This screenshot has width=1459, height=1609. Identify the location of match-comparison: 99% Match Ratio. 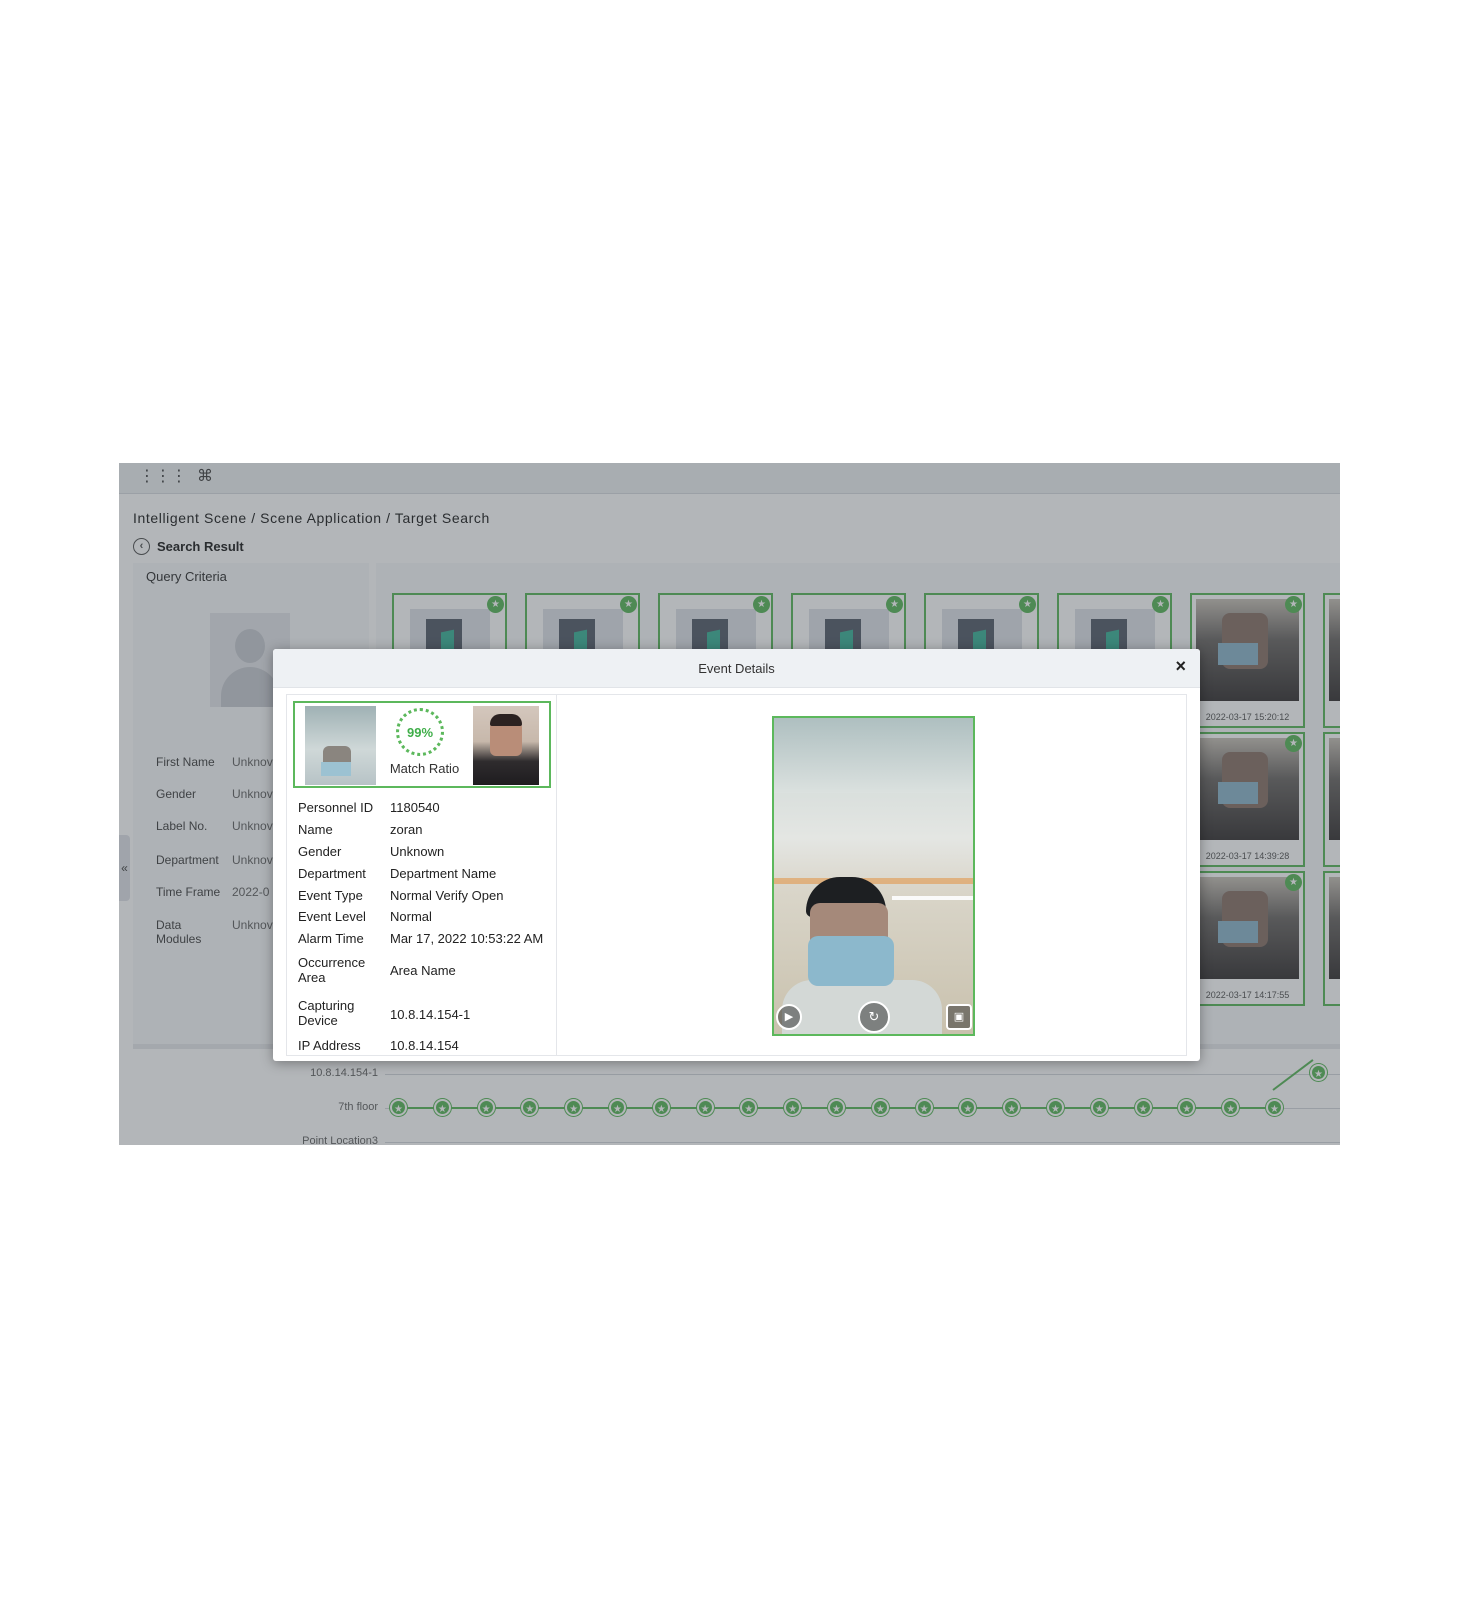
(422, 744).